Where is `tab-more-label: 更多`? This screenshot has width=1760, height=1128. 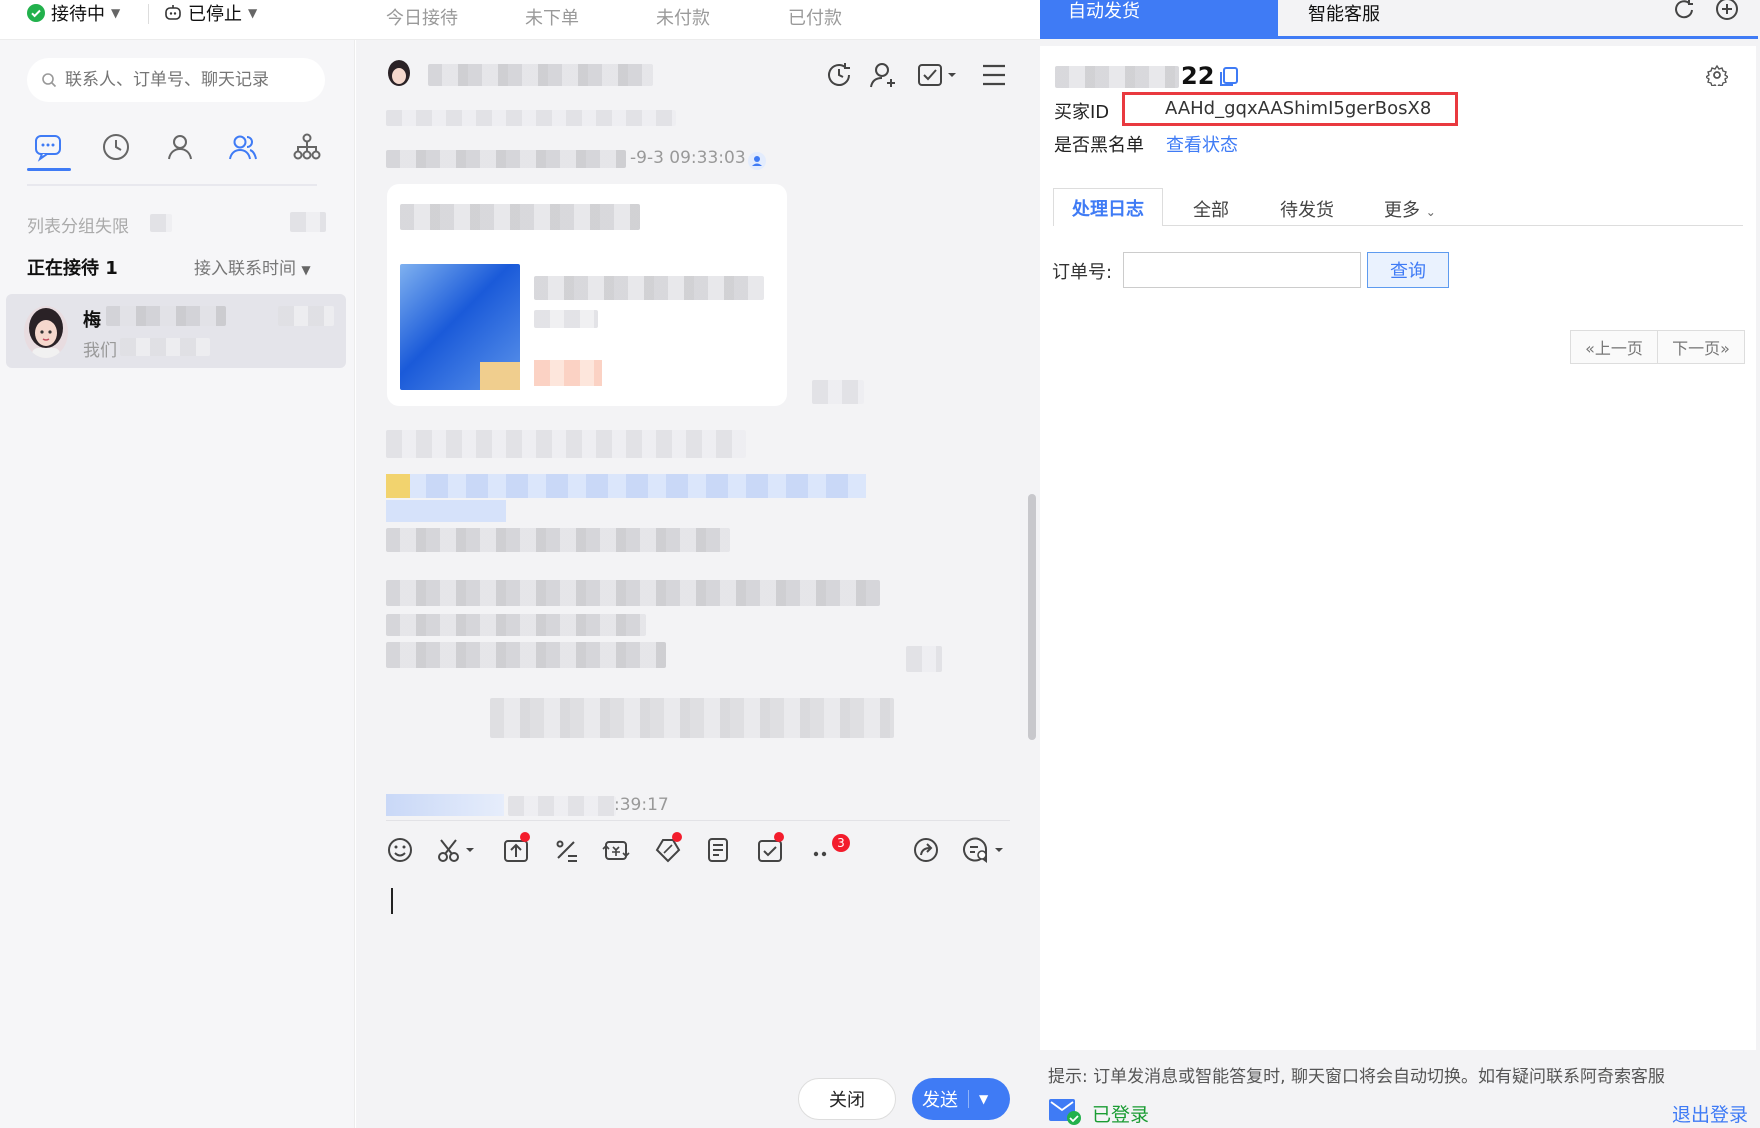 tab-more-label: 更多 is located at coordinates (1402, 210).